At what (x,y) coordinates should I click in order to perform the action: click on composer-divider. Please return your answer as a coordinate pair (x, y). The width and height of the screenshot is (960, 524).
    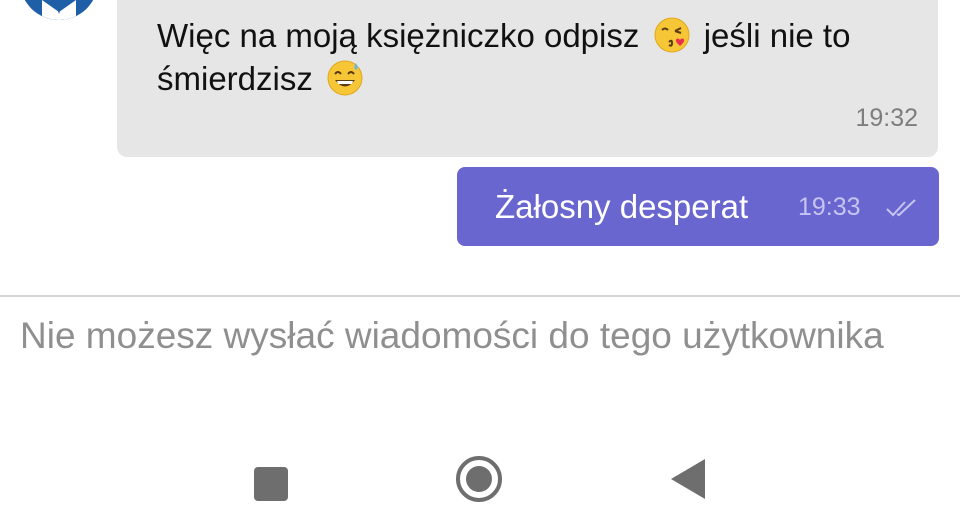
    Looking at the image, I should click on (480, 296).